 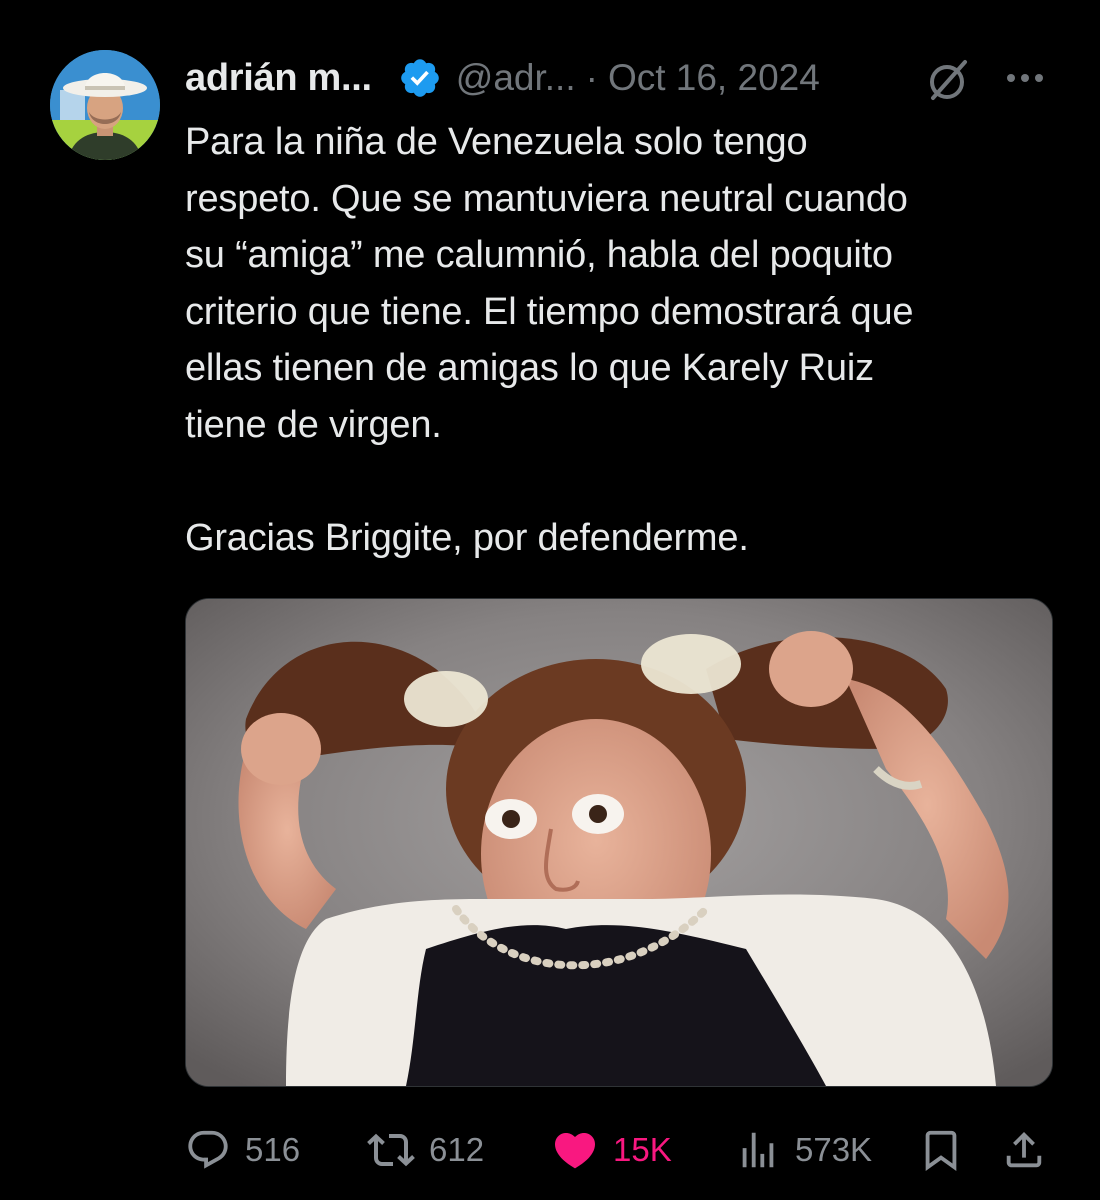 I want to click on share-button, so click(x=1024, y=1150).